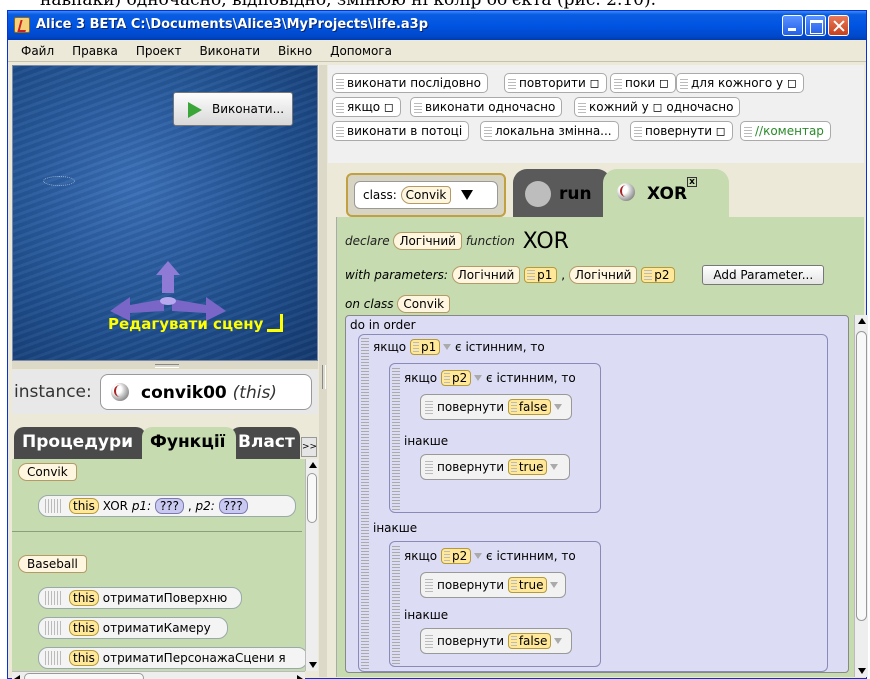 This screenshot has width=870, height=679. What do you see at coordinates (159, 51) in the screenshot?
I see `menu-project: Проект` at bounding box center [159, 51].